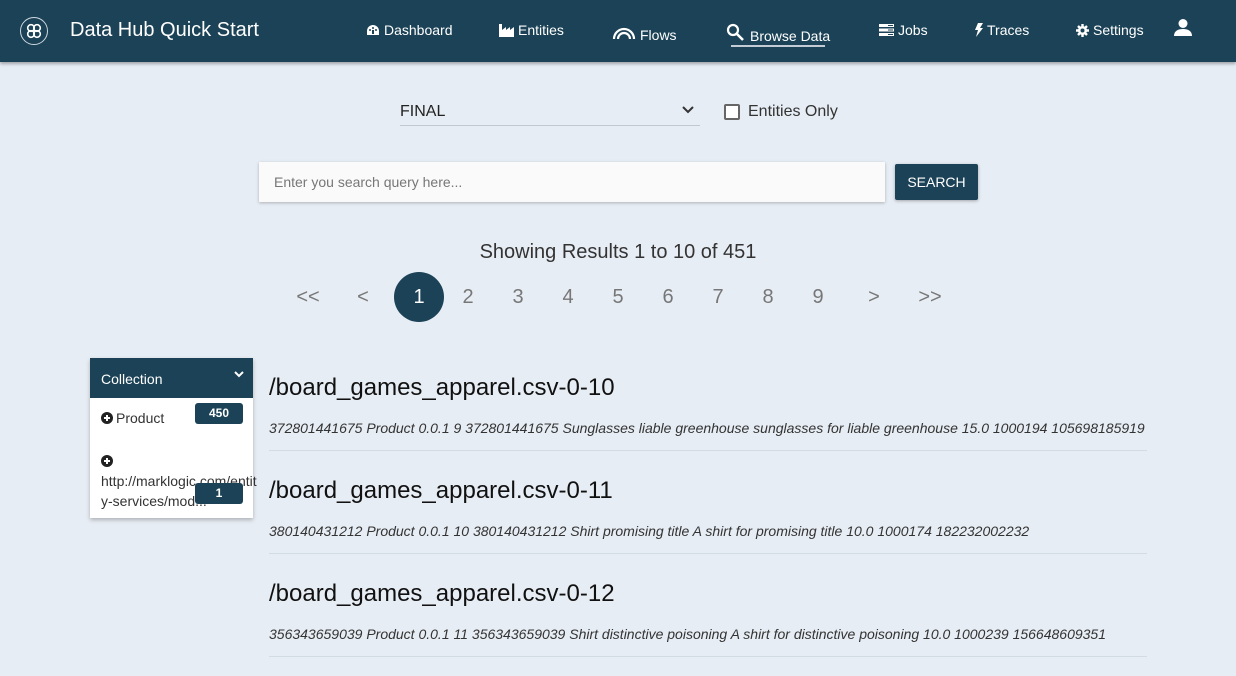 The height and width of the screenshot is (676, 1236). What do you see at coordinates (979, 30) in the screenshot?
I see `lightning-bolt-icon` at bounding box center [979, 30].